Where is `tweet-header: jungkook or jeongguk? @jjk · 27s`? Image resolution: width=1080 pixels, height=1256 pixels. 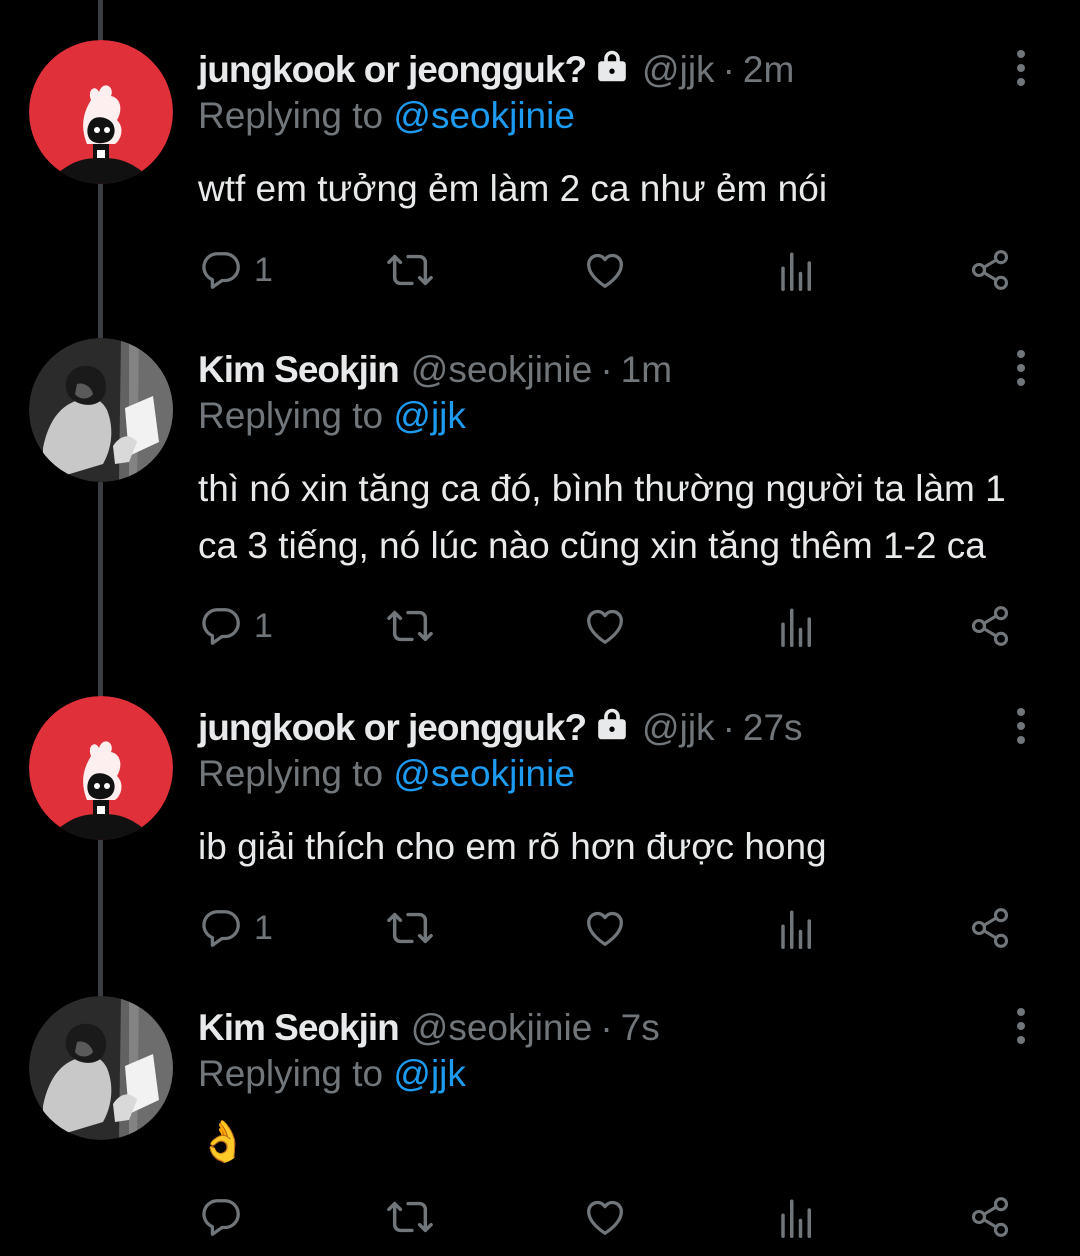
tweet-header: jungkook or jeongguk? @jjk · 27s is located at coordinates (500, 728).